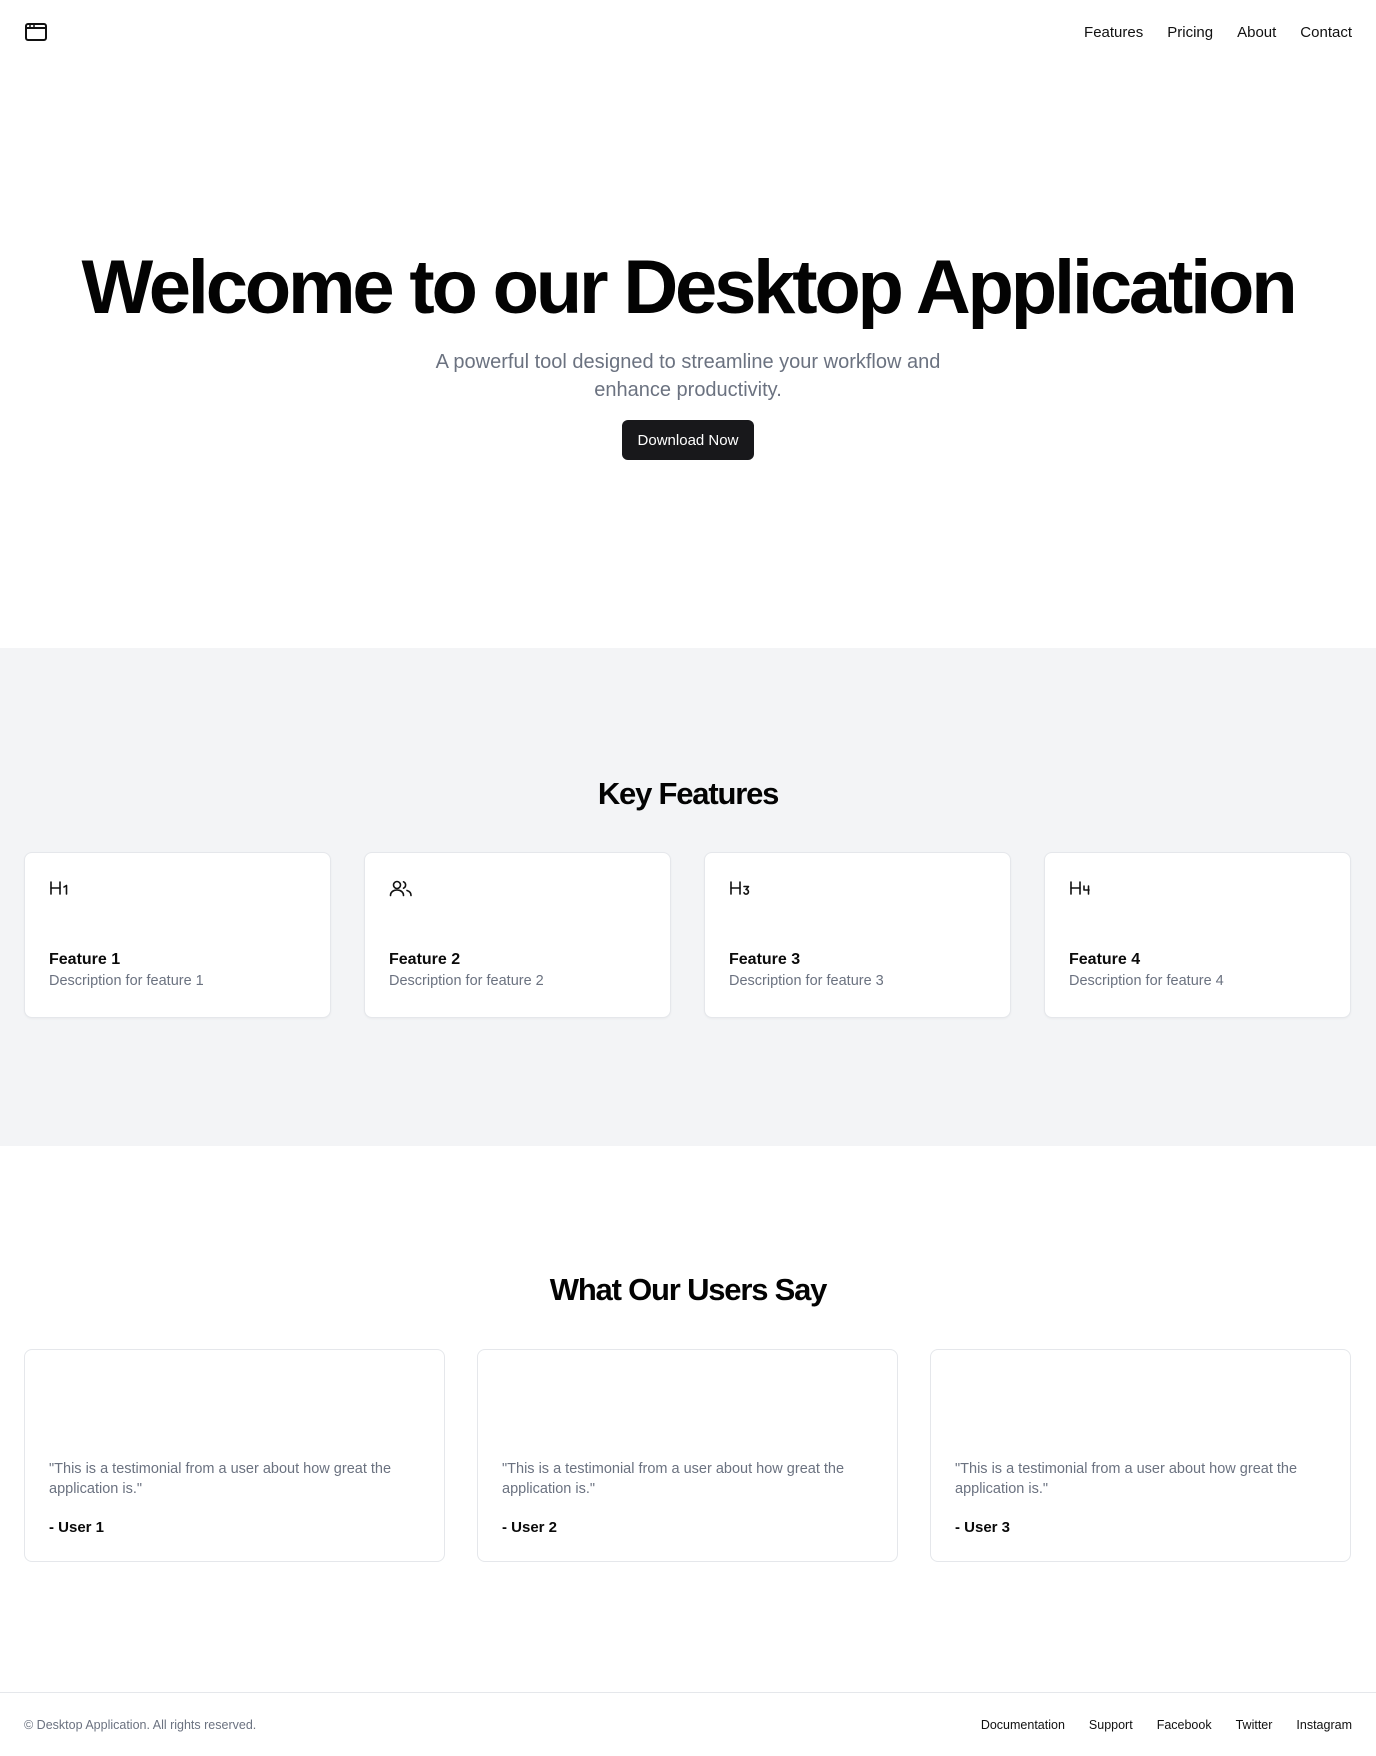 The image size is (1376, 1756). What do you see at coordinates (1184, 1725) in the screenshot?
I see `footer-link-facebook: Facebook` at bounding box center [1184, 1725].